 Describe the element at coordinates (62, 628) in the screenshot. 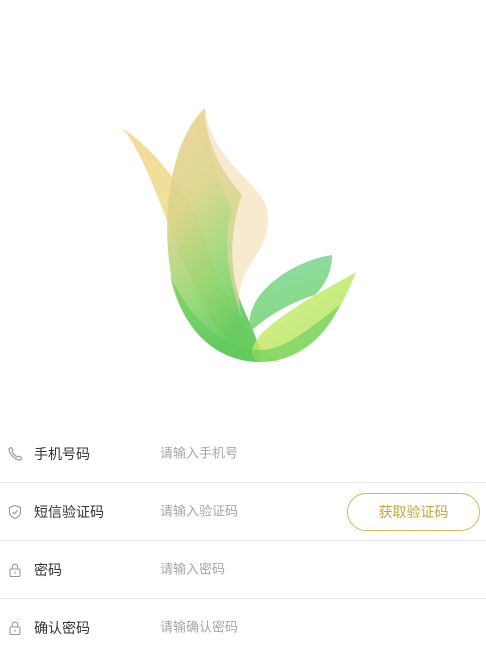

I see `confirm-password-label: 确认密码` at that location.